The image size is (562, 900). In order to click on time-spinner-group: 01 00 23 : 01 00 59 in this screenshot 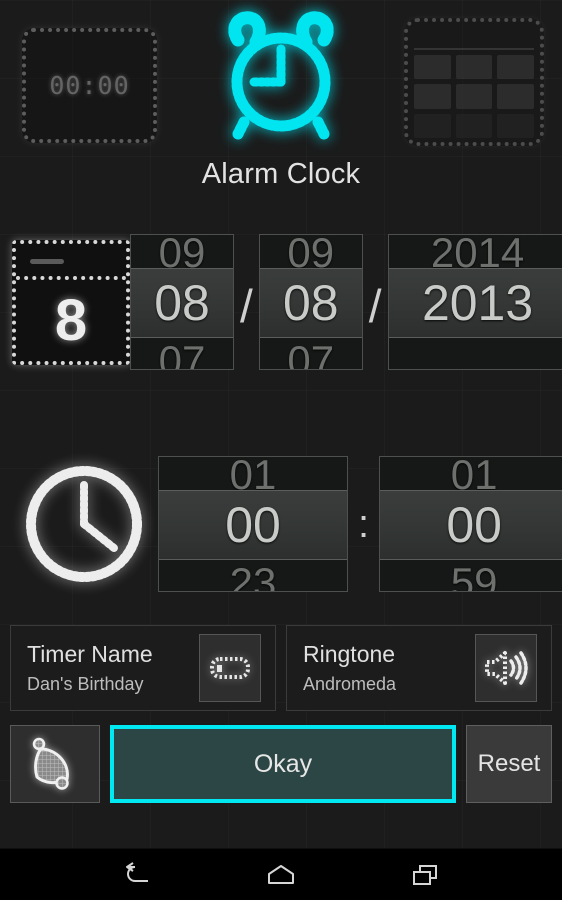, I will do `click(360, 524)`.